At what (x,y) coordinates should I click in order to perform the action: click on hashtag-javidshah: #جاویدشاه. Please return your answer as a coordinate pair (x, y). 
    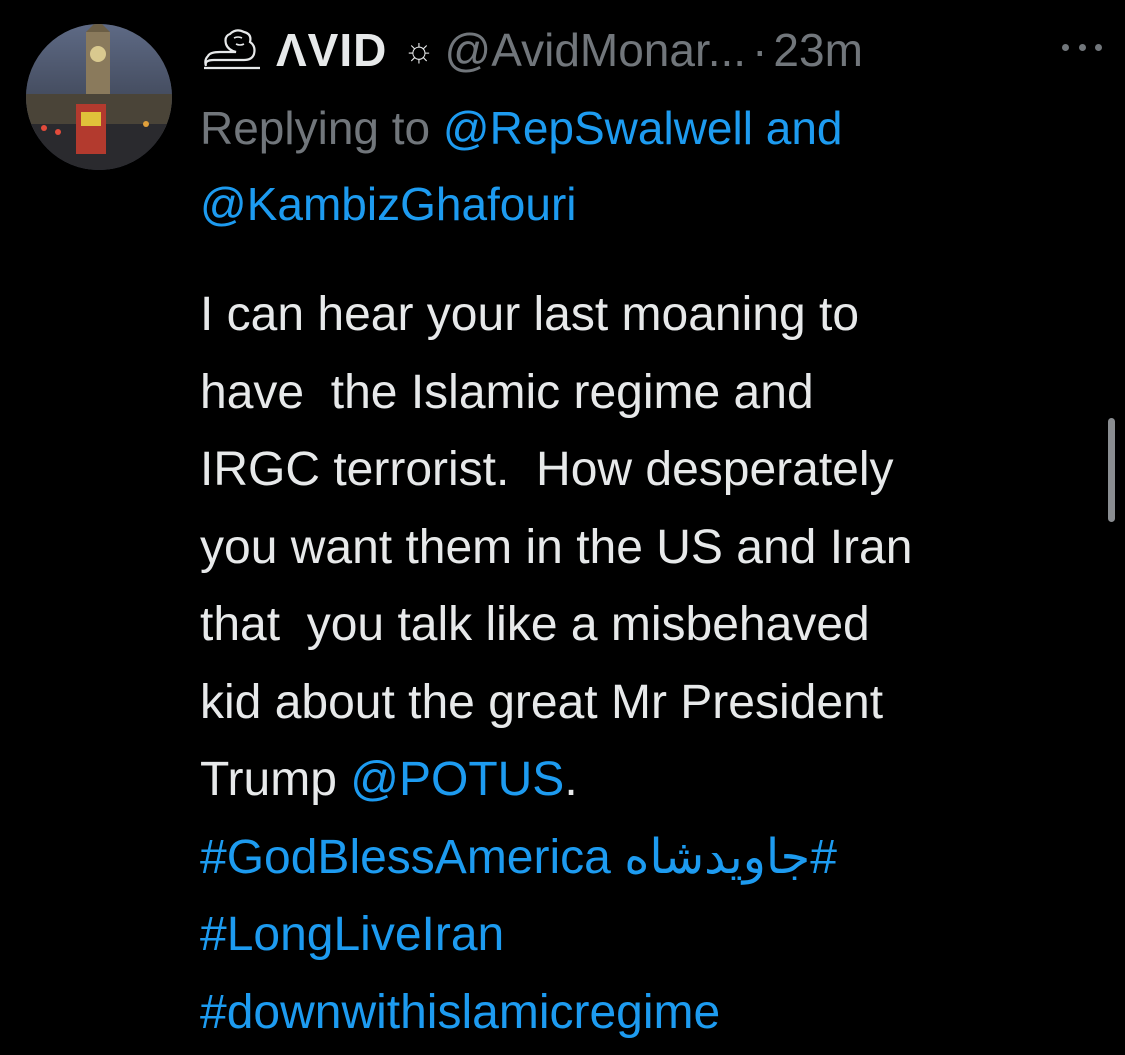
    Looking at the image, I should click on (730, 857).